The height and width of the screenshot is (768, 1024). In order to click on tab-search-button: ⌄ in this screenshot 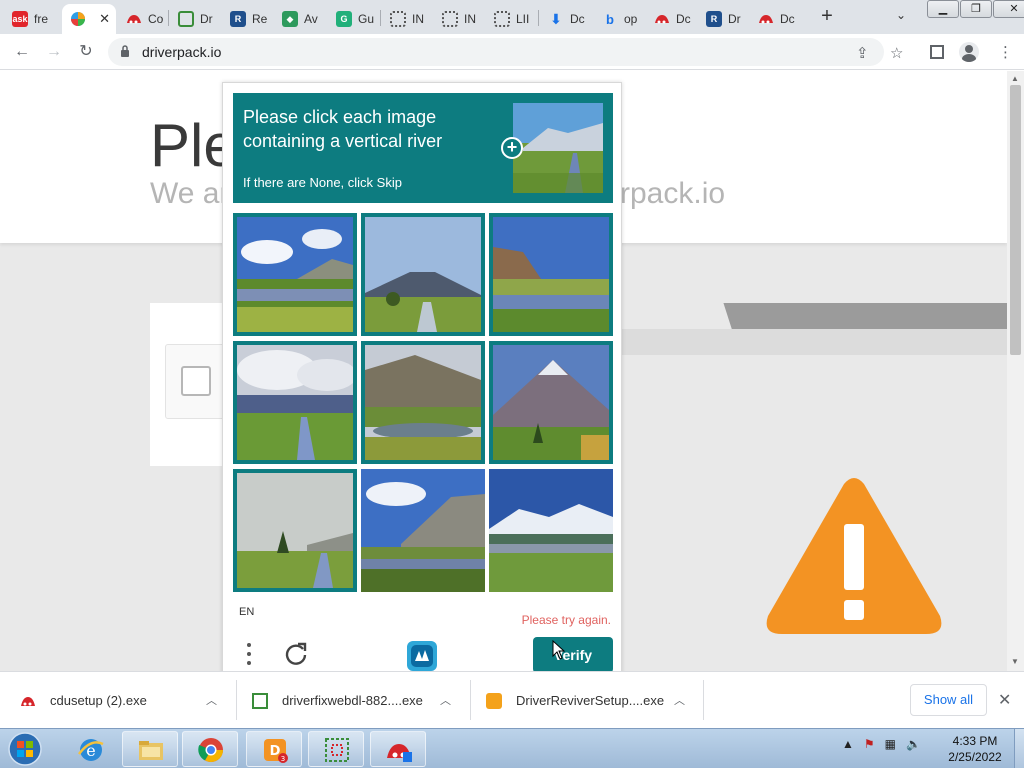, I will do `click(901, 15)`.